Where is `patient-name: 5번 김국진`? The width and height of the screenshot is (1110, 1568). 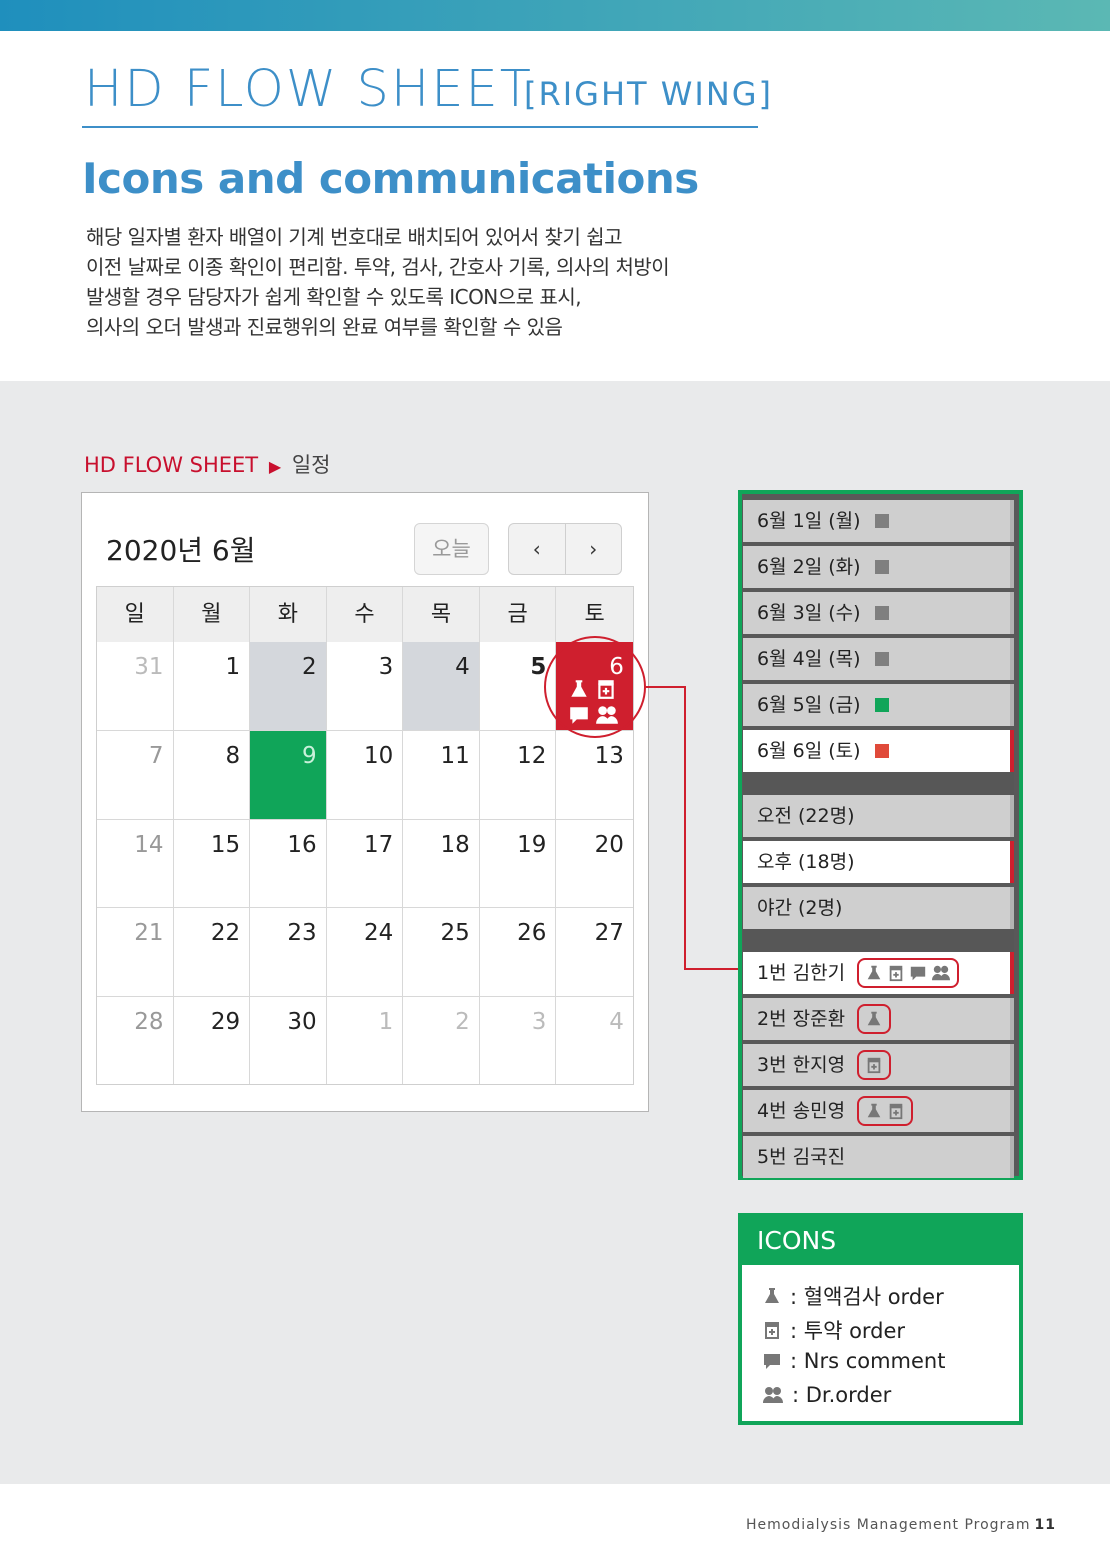 patient-name: 5번 김국진 is located at coordinates (801, 1157).